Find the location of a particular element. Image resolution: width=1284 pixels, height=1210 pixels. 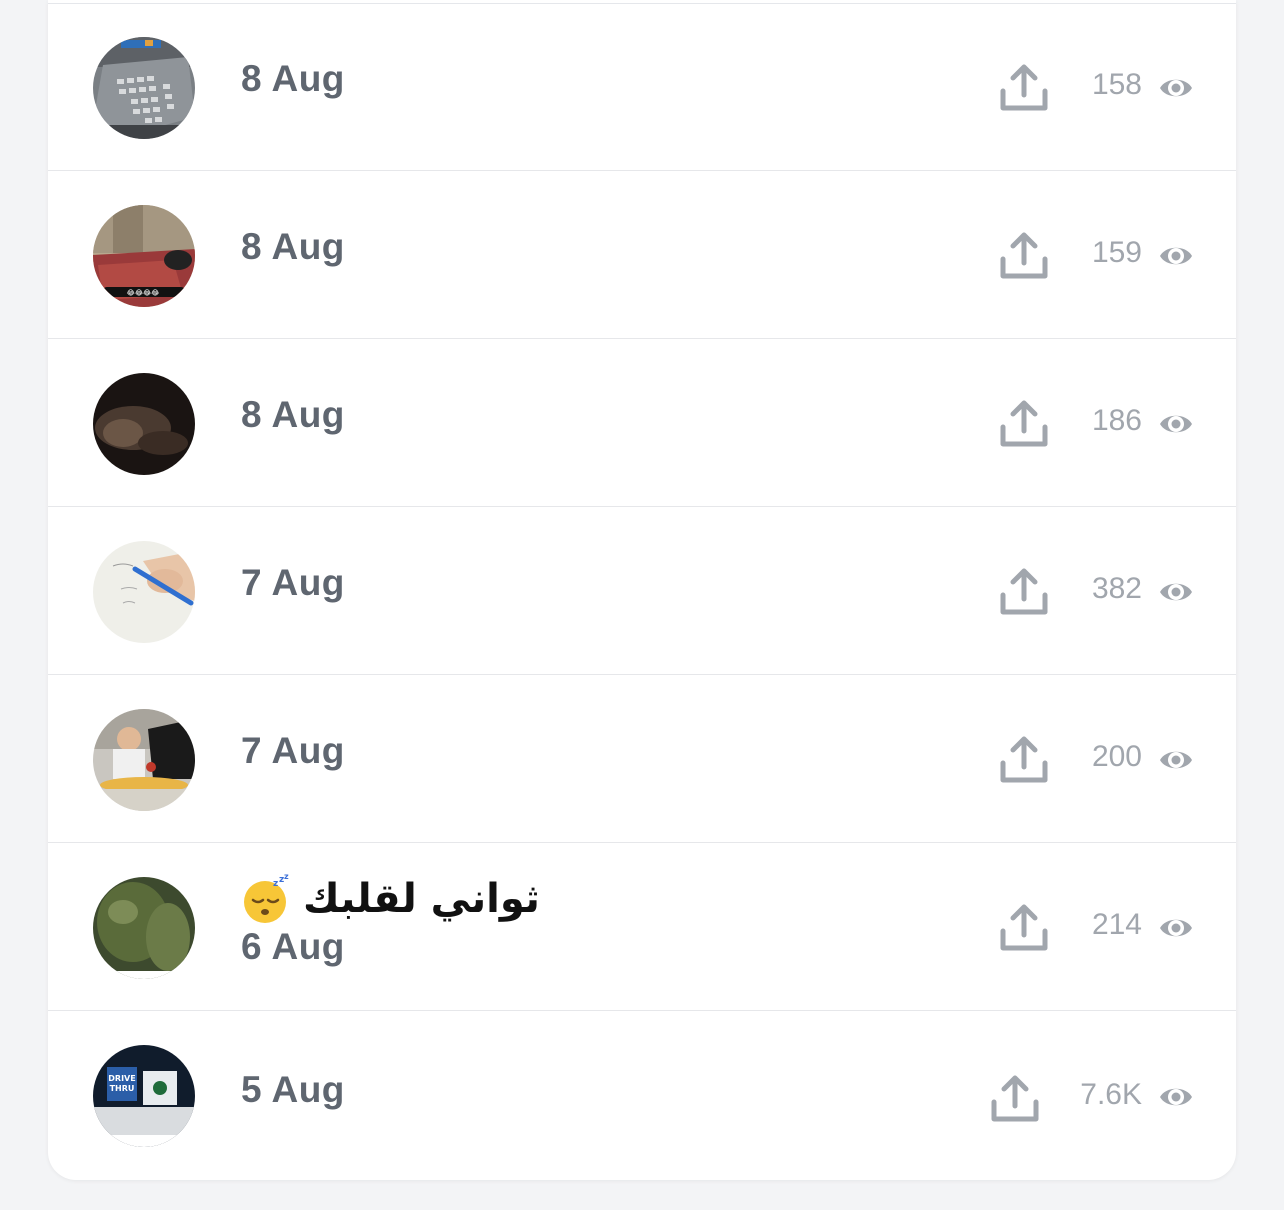

dark-scene-thumbnail is located at coordinates (144, 424).